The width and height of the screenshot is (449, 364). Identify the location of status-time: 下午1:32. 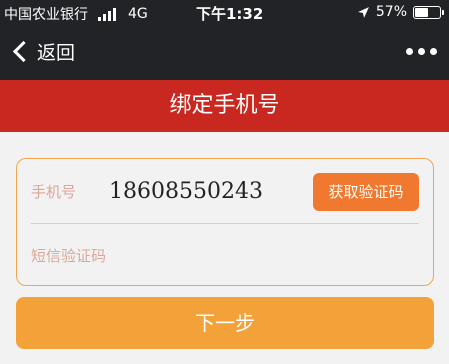
(230, 14).